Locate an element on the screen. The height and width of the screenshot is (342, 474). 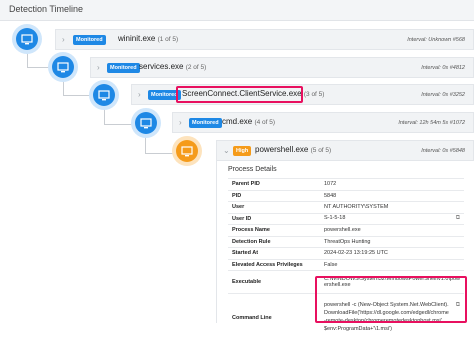
process-name: powershell.exe (5 of 5) is located at coordinates (293, 149).